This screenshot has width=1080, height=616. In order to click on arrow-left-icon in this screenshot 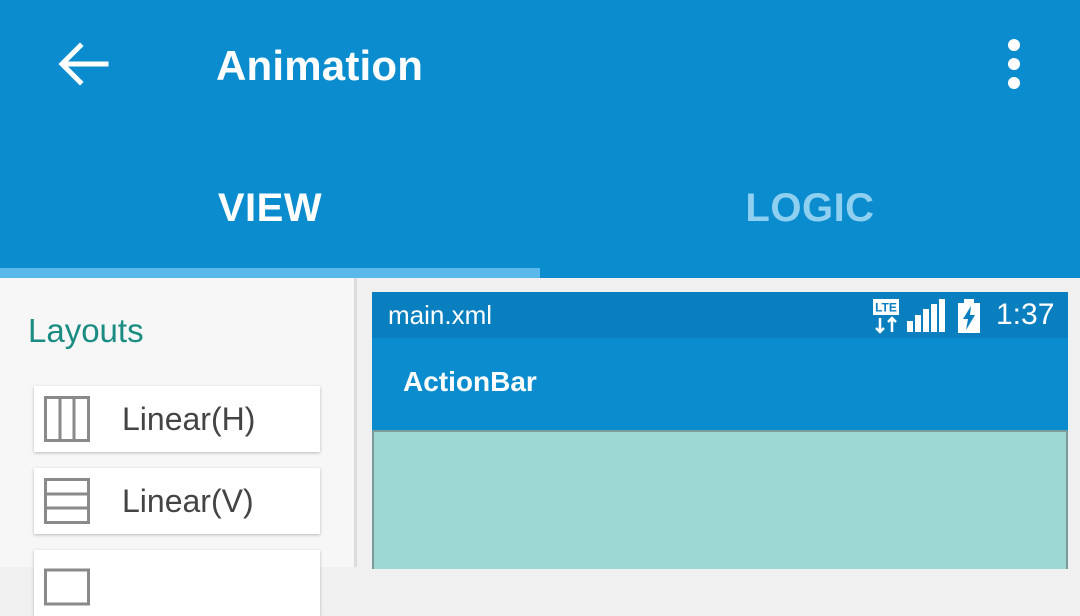, I will do `click(83, 64)`.